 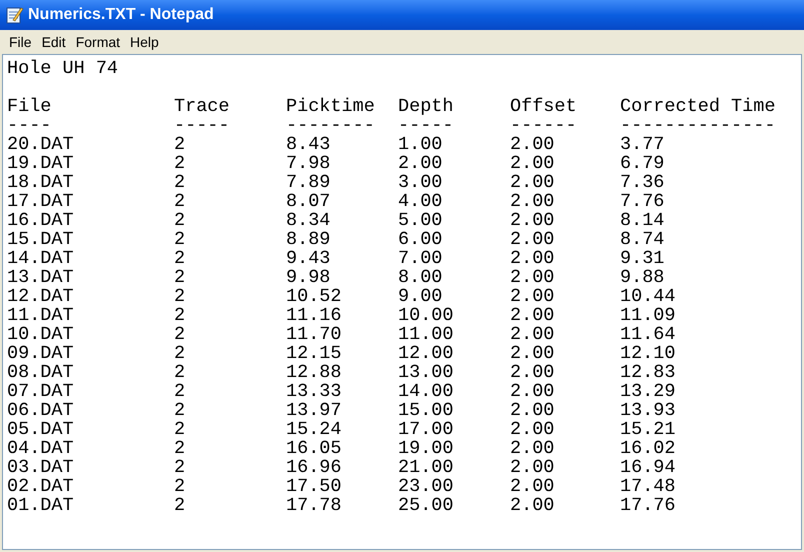 I want to click on table-cell: 9.00, so click(x=420, y=296).